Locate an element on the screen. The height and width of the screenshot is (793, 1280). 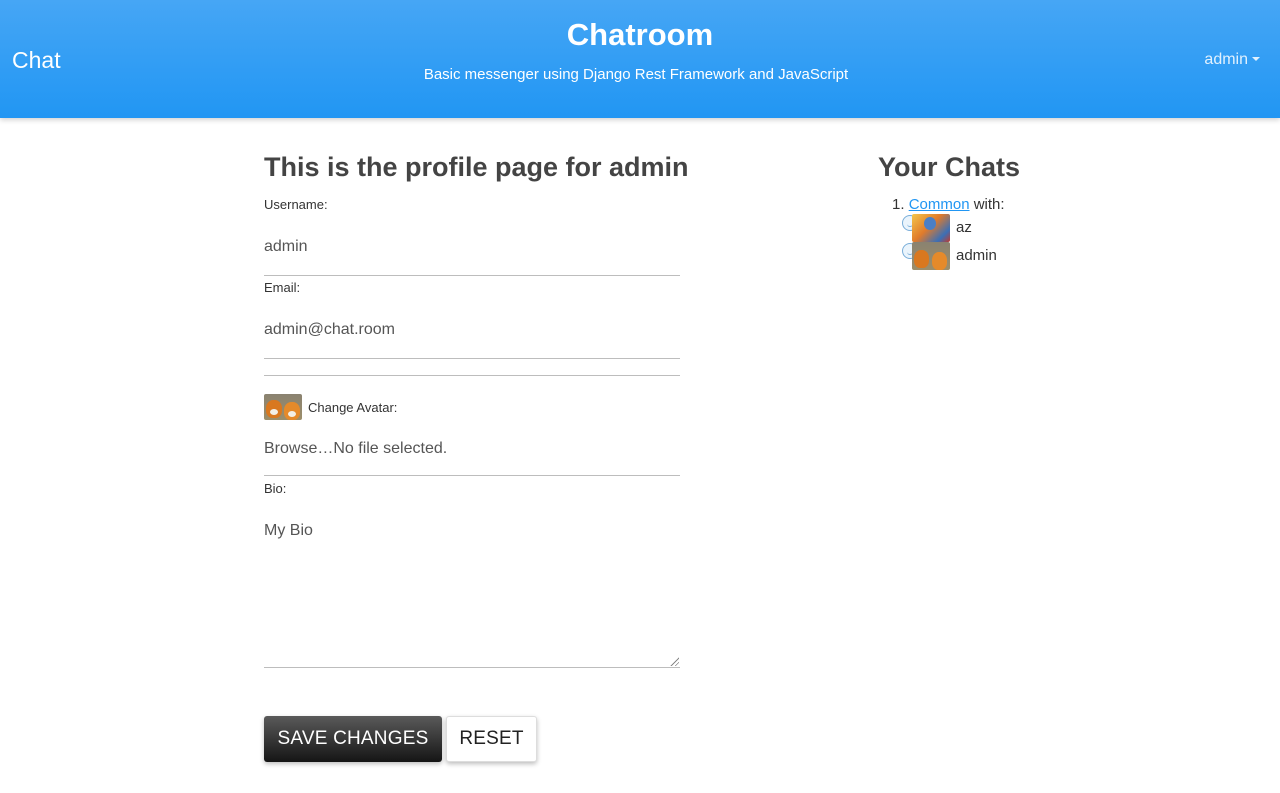
username-label: Username: is located at coordinates (296, 204).